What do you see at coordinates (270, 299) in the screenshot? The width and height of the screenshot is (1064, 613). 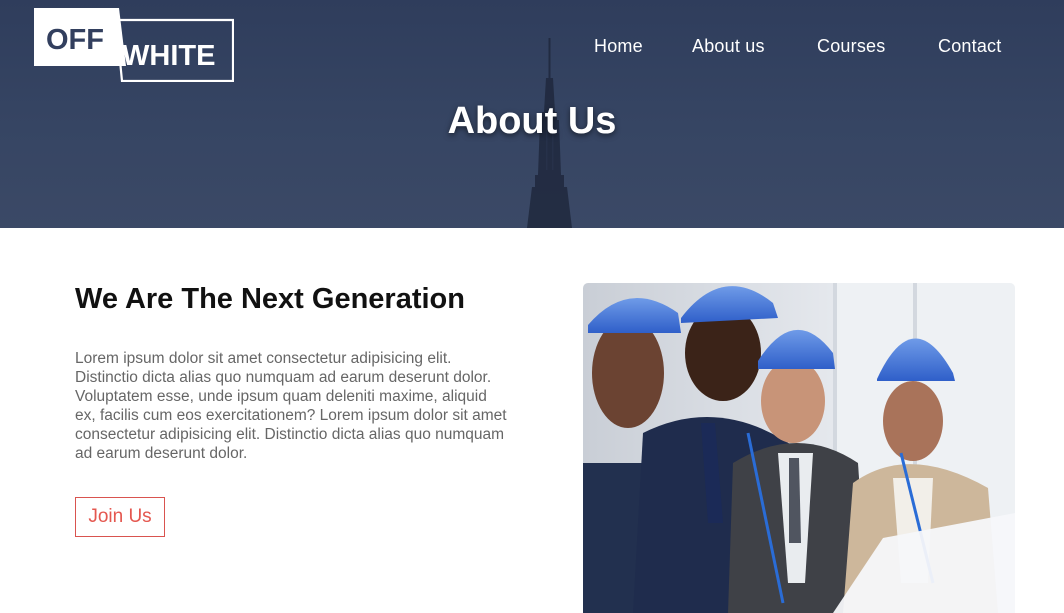 I see `section-heading: We Are The Next Generation` at bounding box center [270, 299].